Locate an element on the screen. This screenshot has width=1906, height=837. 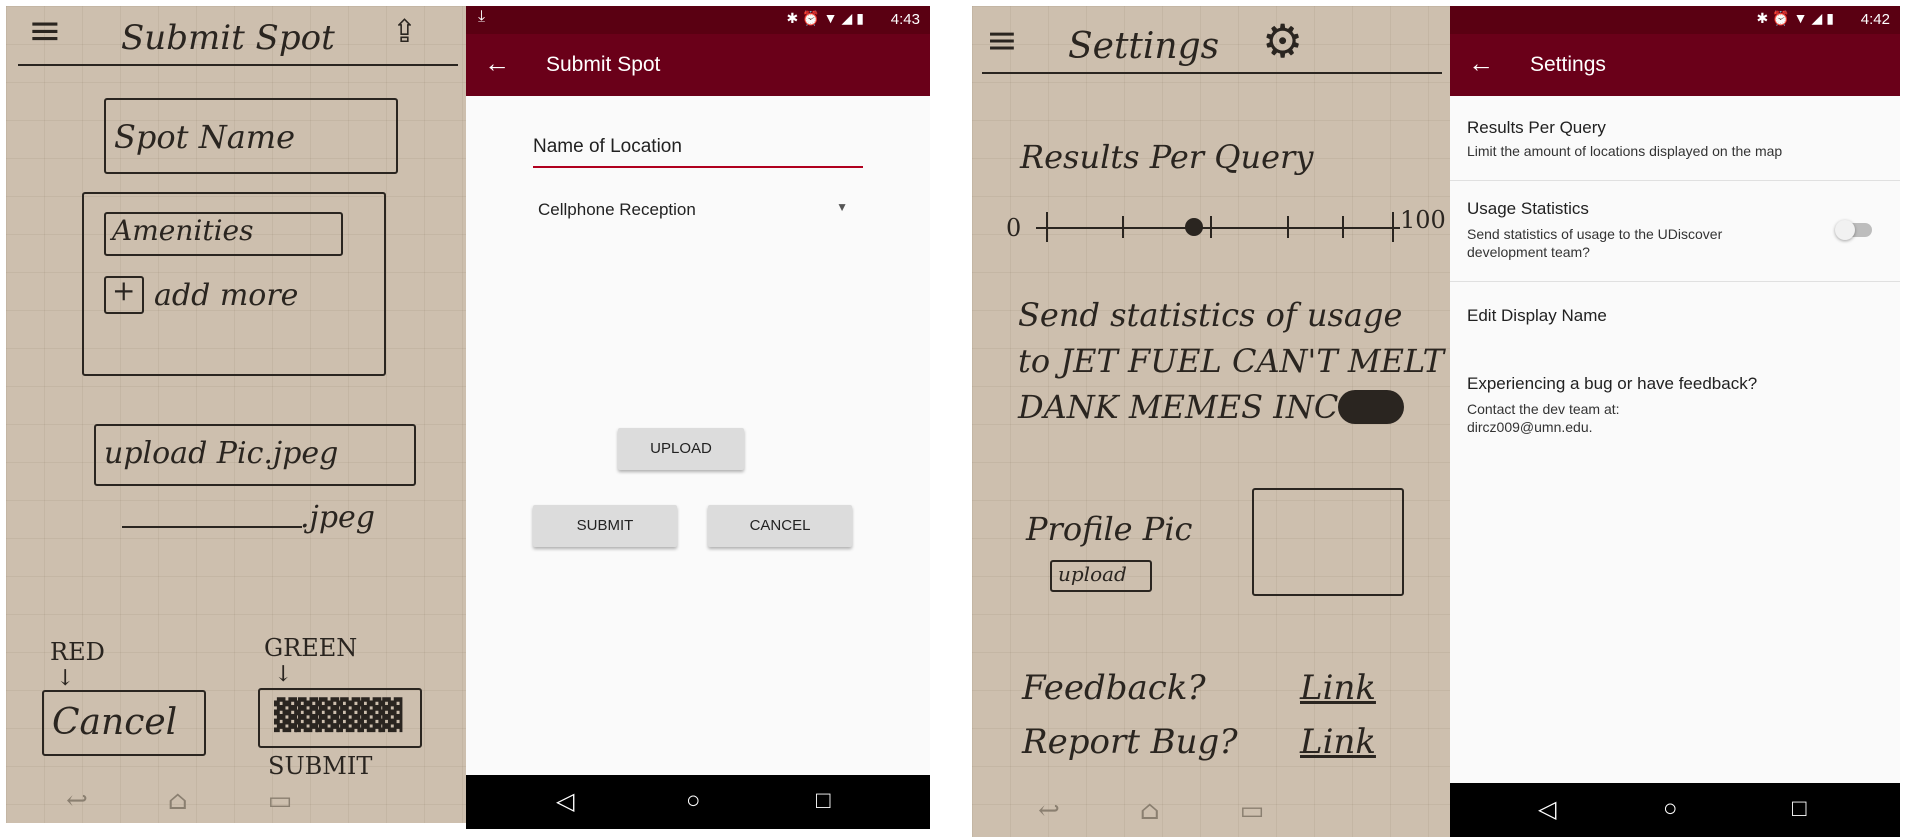
sketch-title: Settings is located at coordinates (1144, 46).